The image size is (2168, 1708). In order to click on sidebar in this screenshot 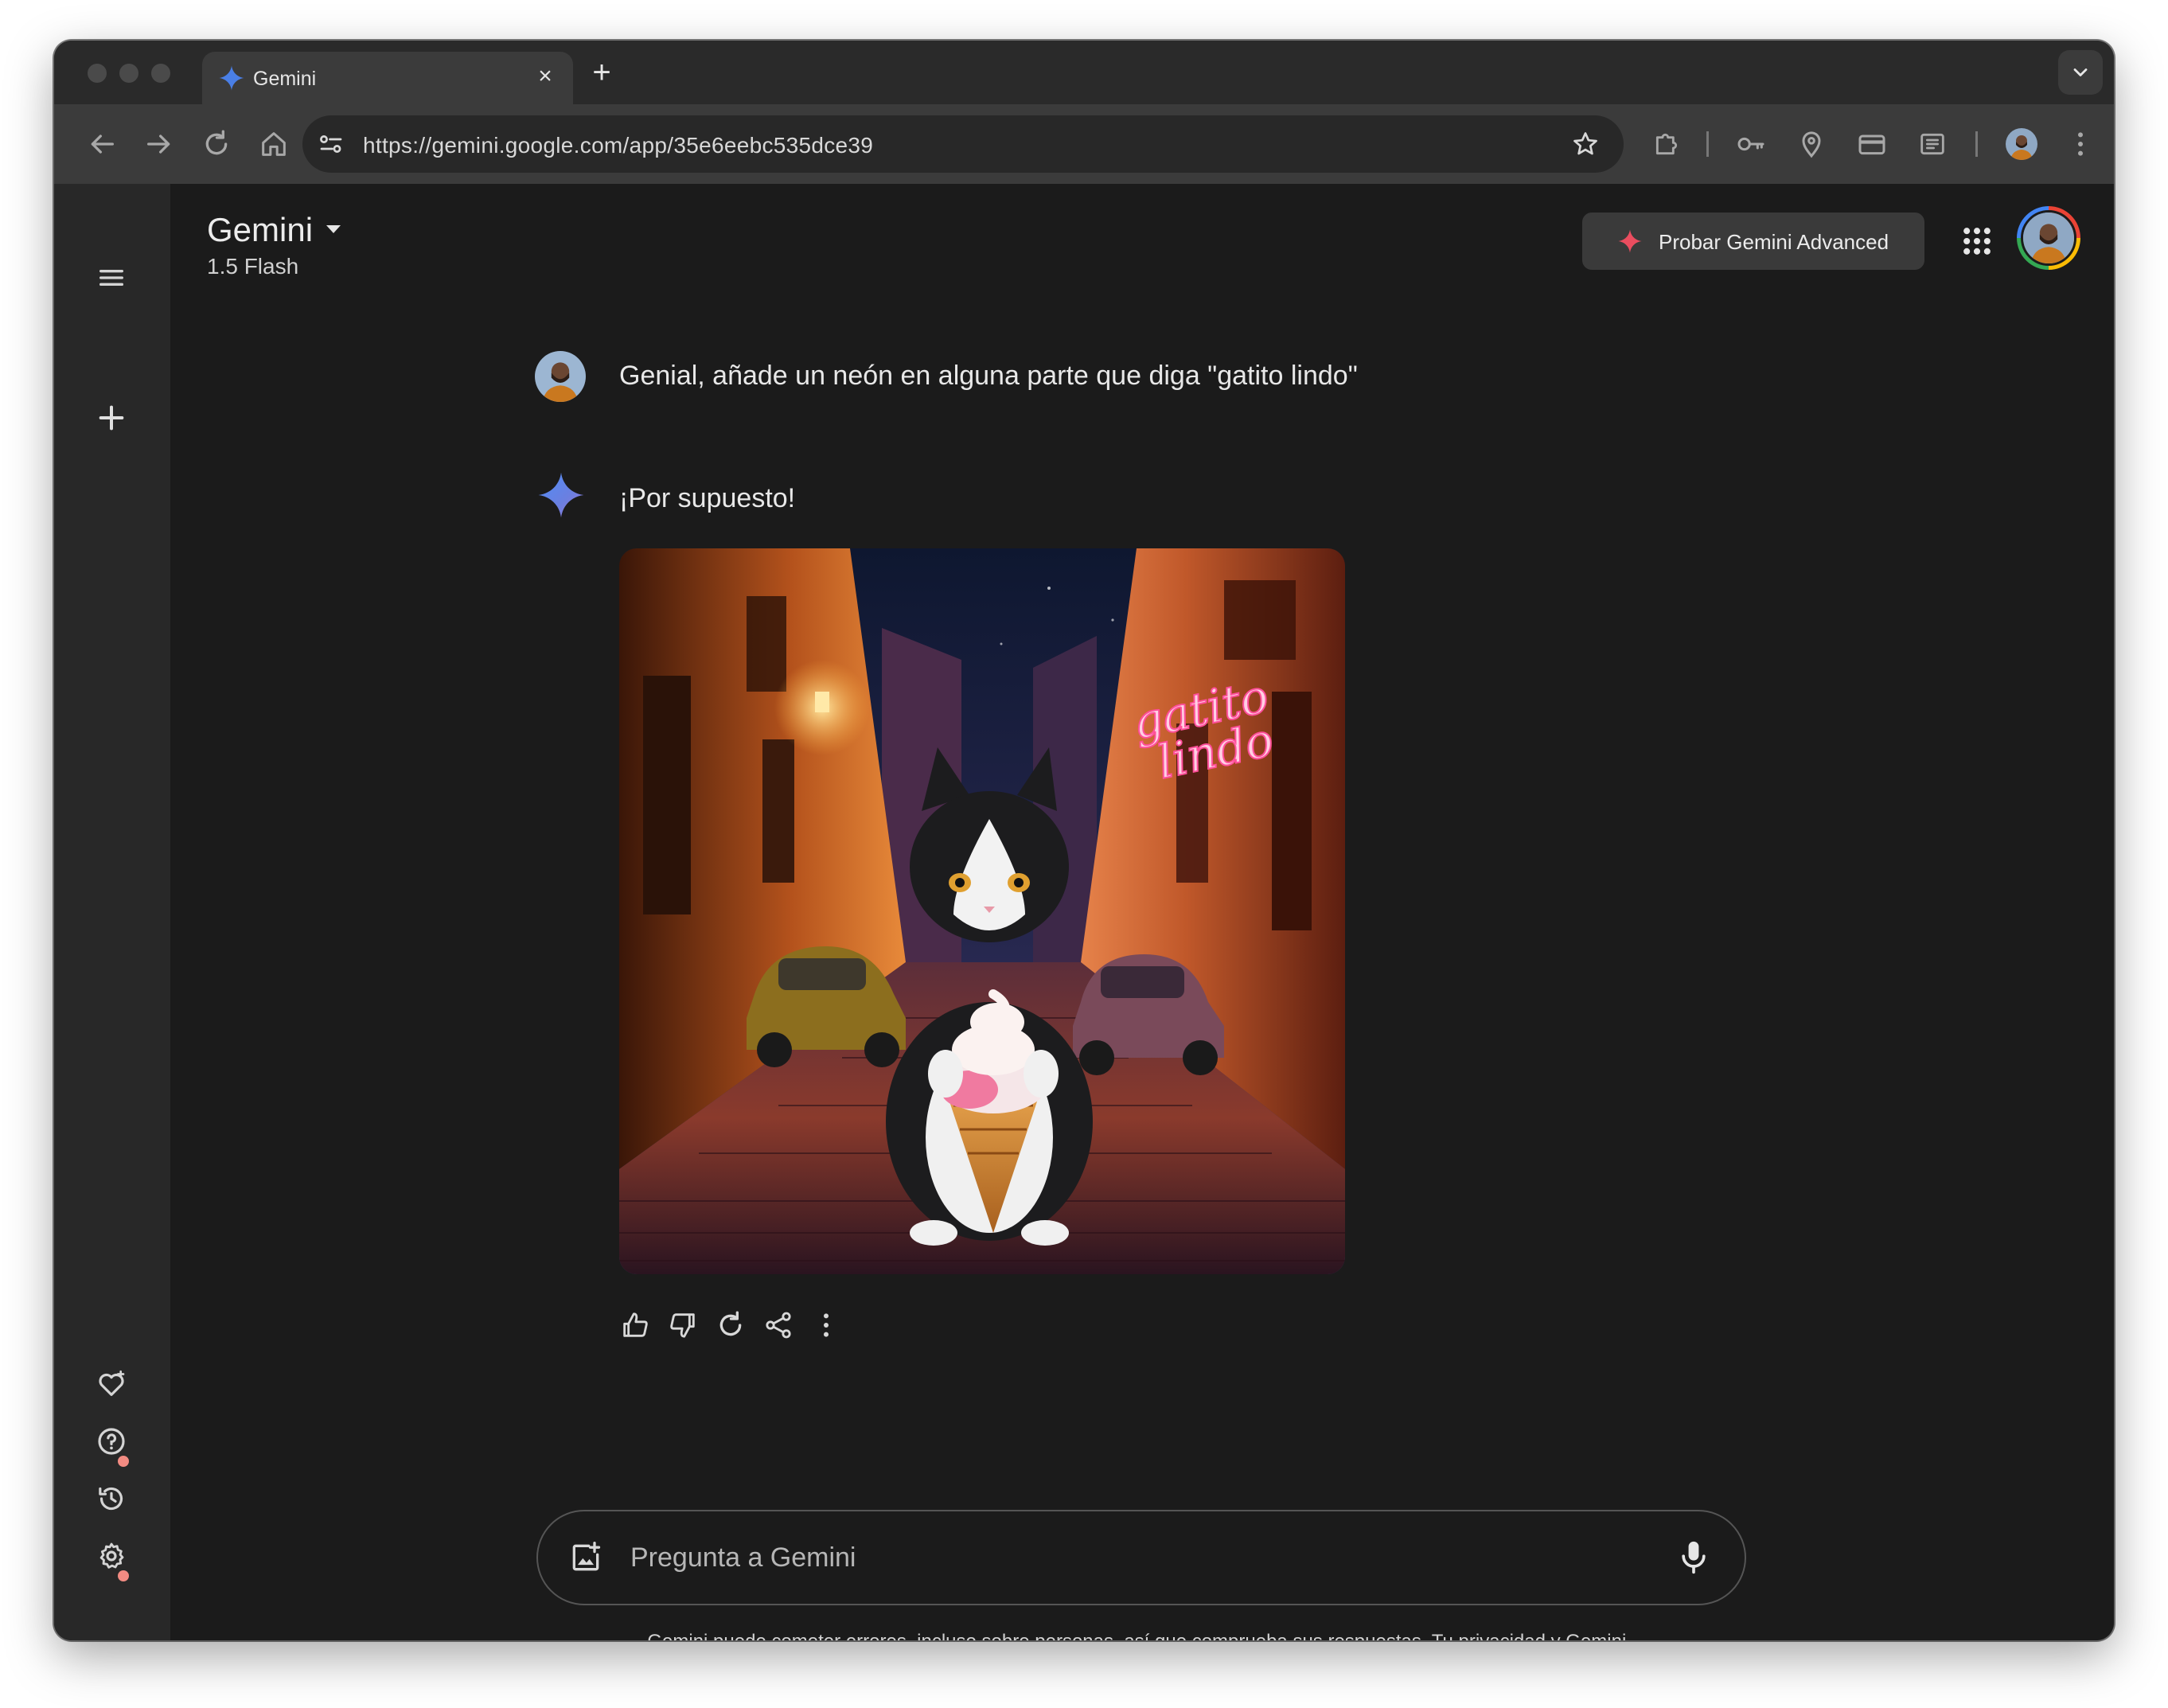, I will do `click(112, 912)`.